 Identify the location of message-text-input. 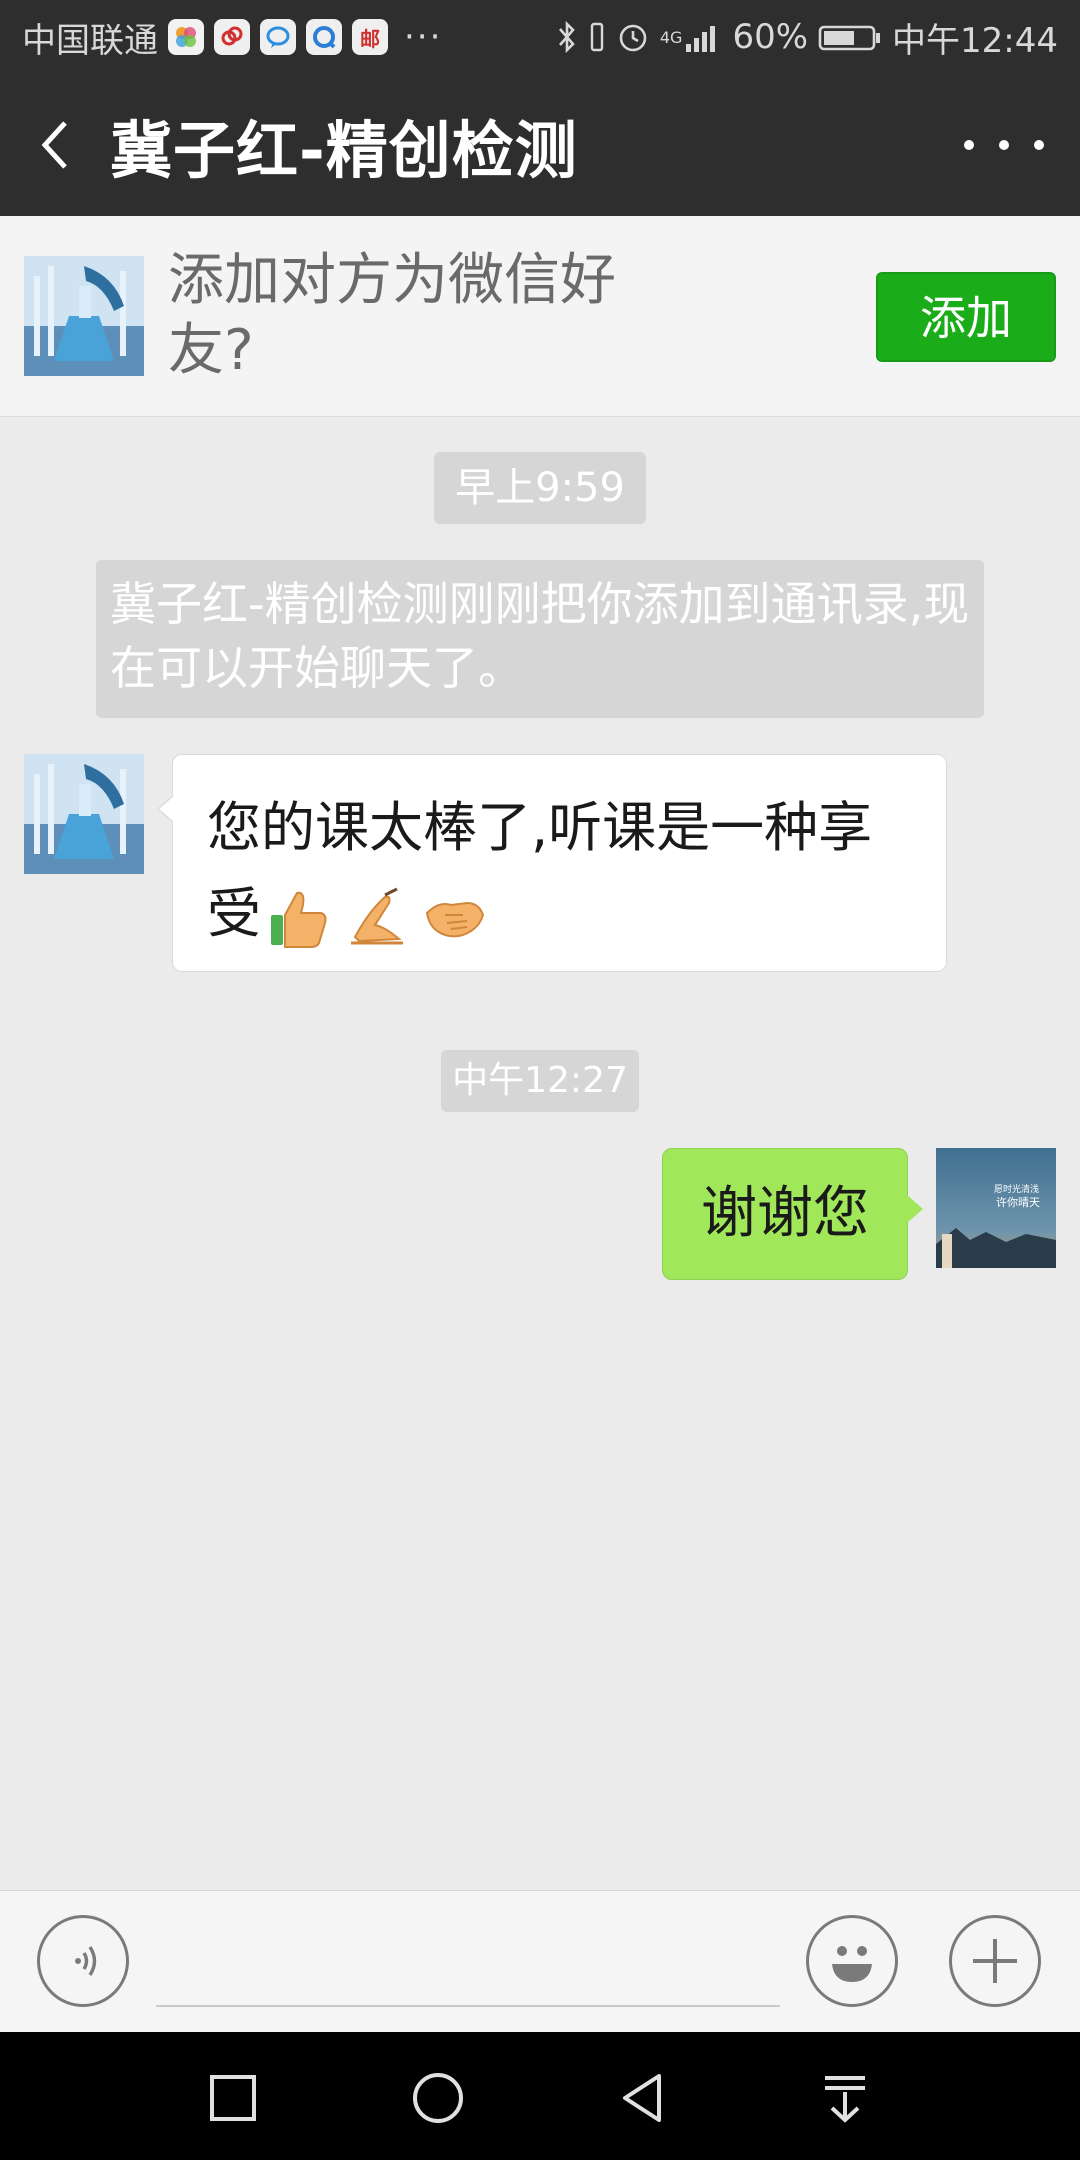
(468, 2006).